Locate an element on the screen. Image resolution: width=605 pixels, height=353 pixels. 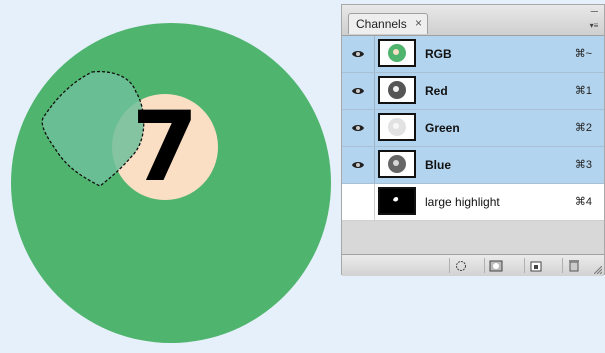
channel-shortcut: ⌘3 is located at coordinates (583, 165).